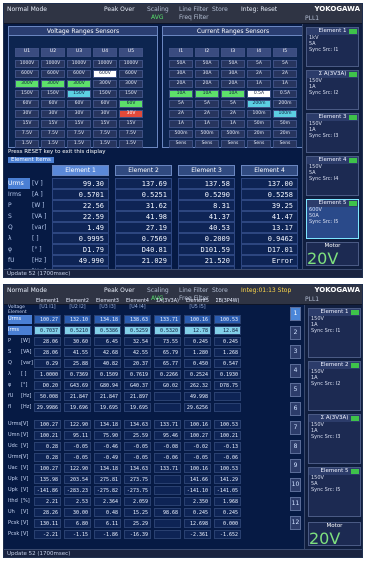  Describe the element at coordinates (269, 170) in the screenshot. I see `element-tab-4: Element 4` at that location.